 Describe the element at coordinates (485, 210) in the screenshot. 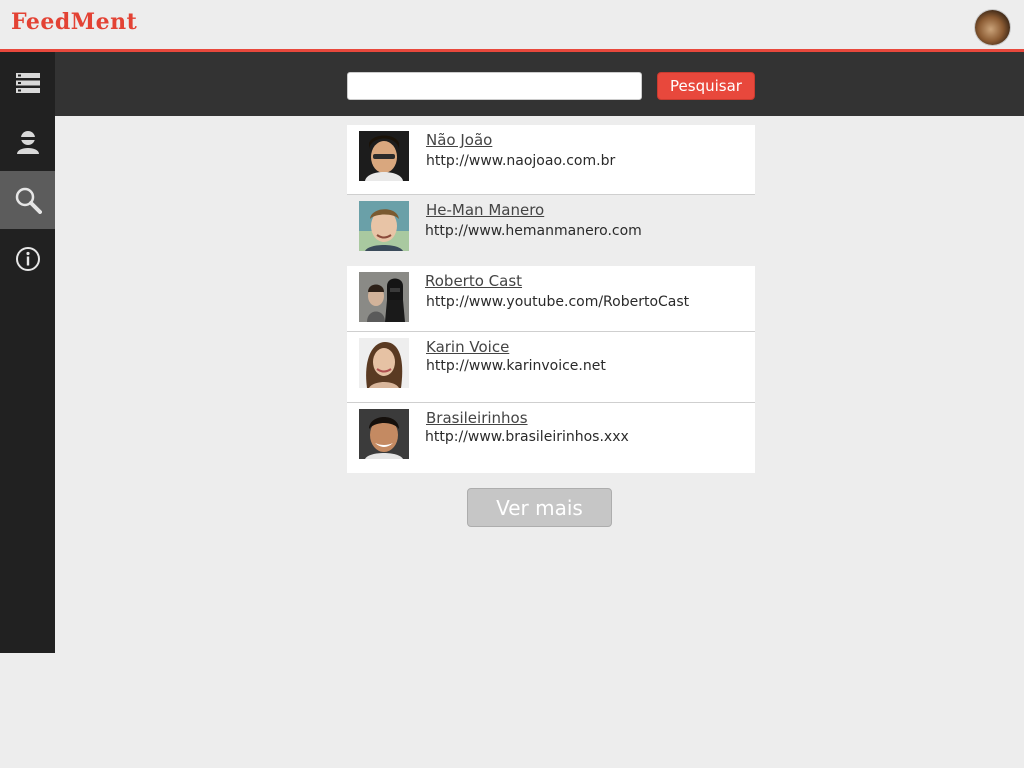

I see `result-name: He-Man Manero` at that location.